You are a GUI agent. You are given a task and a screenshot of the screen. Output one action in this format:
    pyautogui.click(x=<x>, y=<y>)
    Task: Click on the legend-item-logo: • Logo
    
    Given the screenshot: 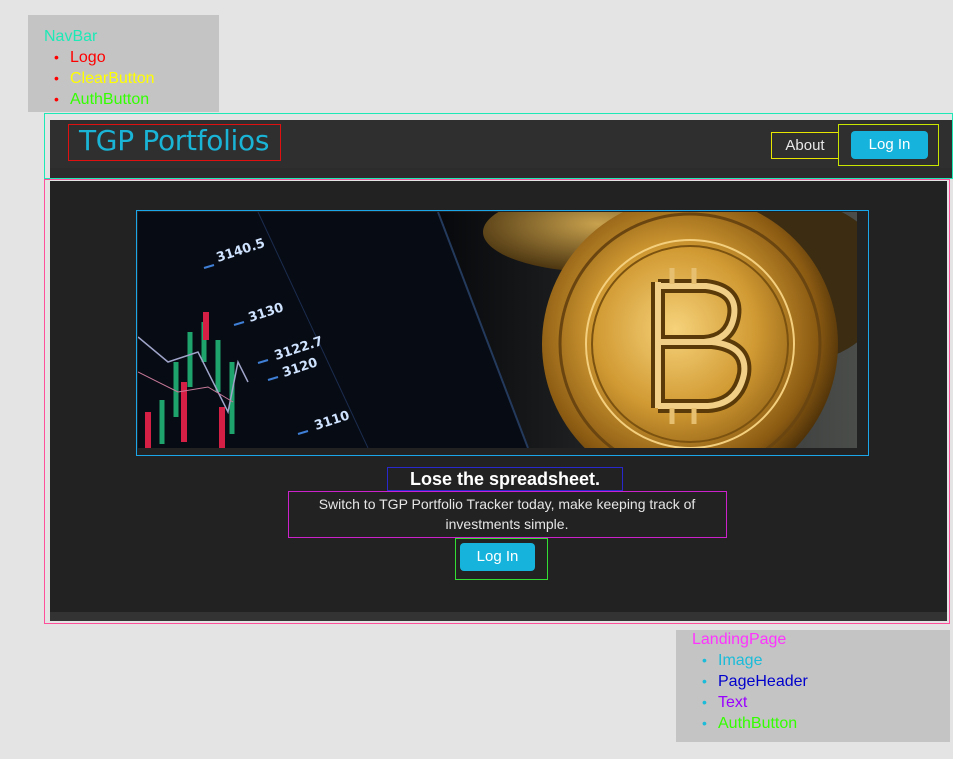 What is the action you would take?
    pyautogui.click(x=128, y=57)
    